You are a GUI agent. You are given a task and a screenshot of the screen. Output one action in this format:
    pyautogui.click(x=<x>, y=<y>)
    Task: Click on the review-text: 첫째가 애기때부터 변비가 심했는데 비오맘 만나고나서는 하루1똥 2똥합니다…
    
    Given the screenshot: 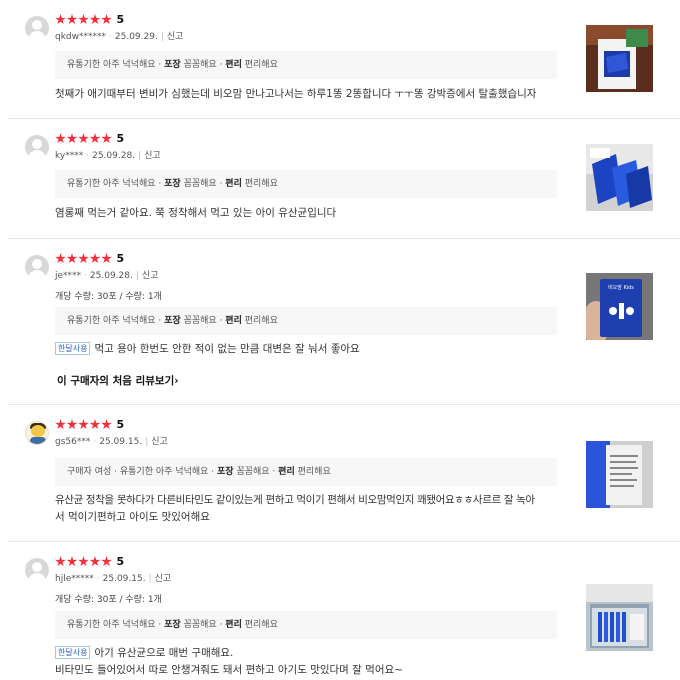 What is the action you would take?
    pyautogui.click(x=305, y=94)
    